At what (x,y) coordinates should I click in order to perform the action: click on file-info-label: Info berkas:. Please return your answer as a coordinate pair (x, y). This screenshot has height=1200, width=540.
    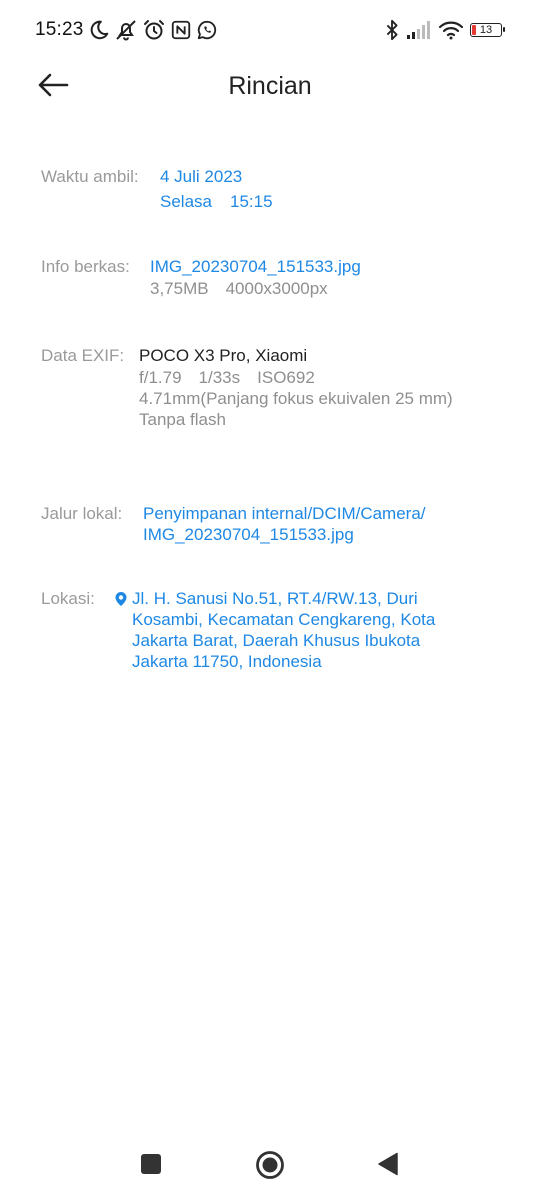
    Looking at the image, I should click on (85, 266).